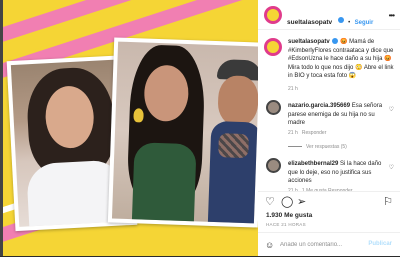 The width and height of the screenshot is (400, 257). I want to click on comment-input, so click(325, 245).